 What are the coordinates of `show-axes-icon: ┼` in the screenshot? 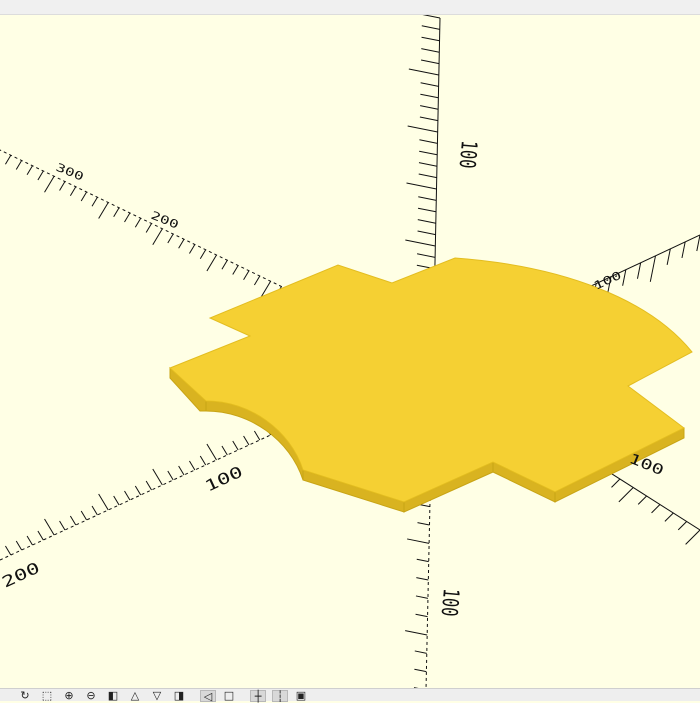 It's located at (258, 696).